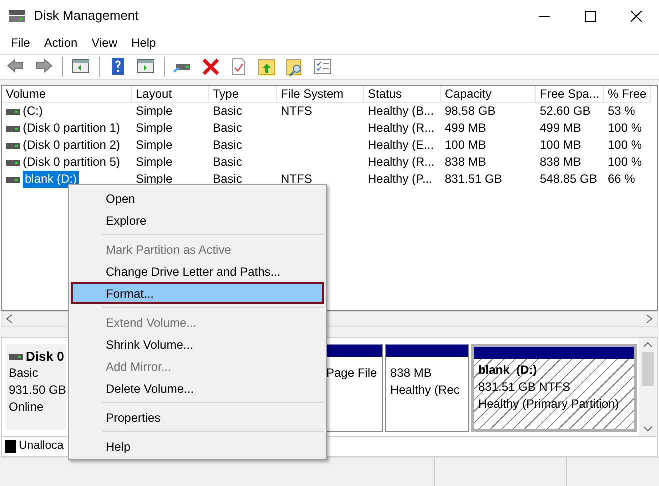 The image size is (659, 486). I want to click on table-cell: 66 %, so click(622, 179).